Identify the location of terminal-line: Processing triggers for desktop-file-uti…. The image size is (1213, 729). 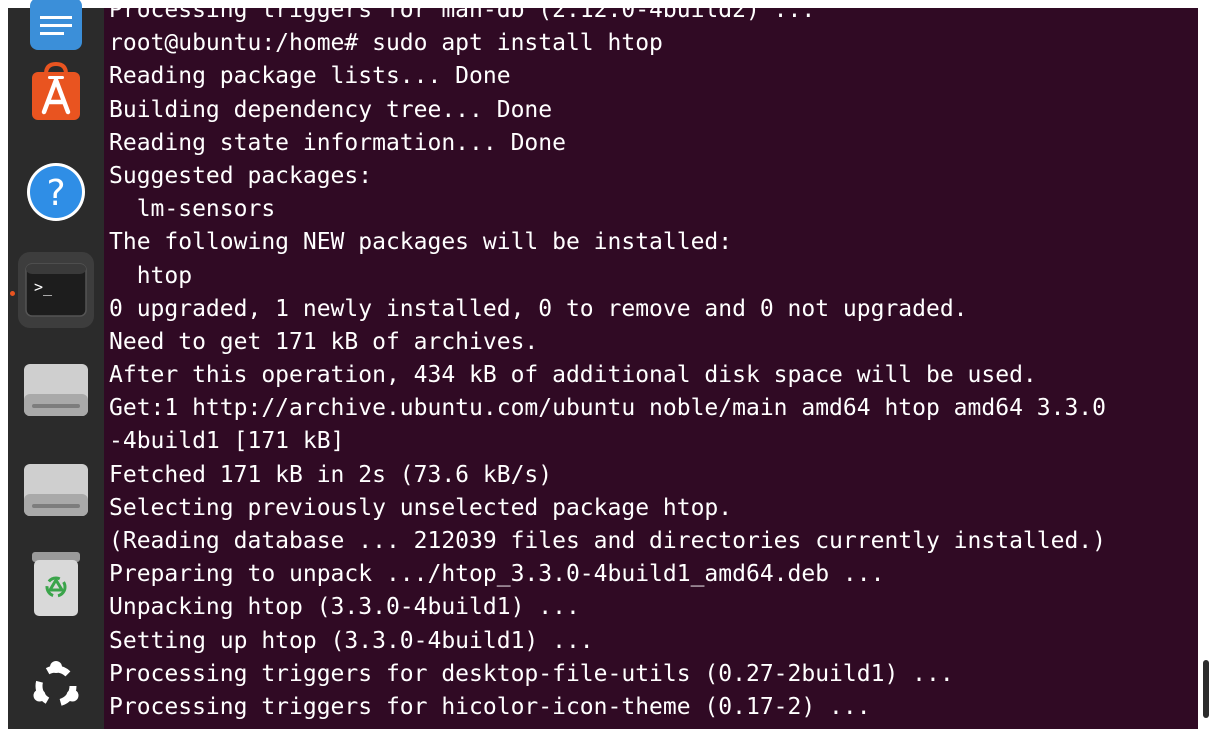
(531, 673).